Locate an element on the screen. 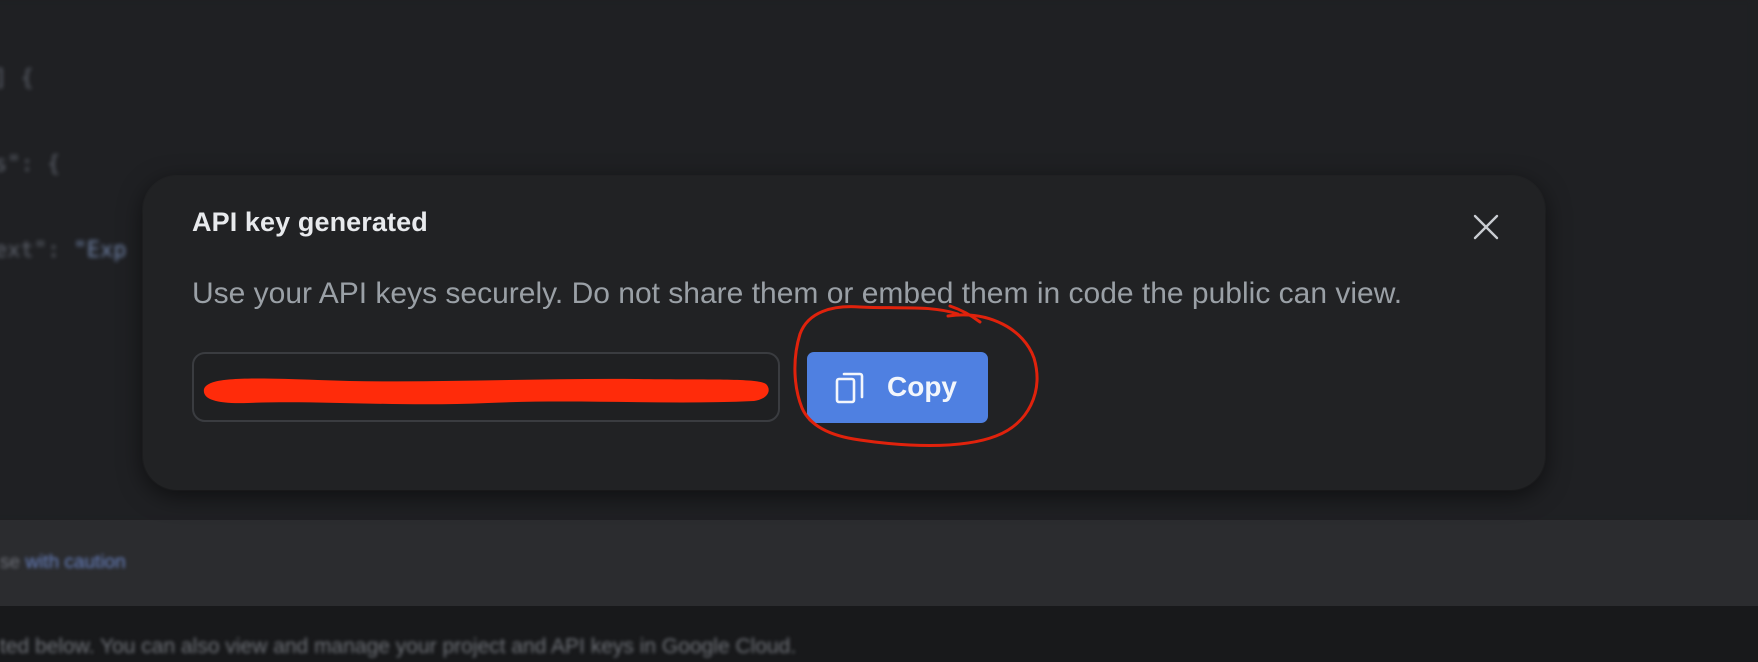 The height and width of the screenshot is (662, 1758). background-code-line: ext": "Exp is located at coordinates (63, 250).